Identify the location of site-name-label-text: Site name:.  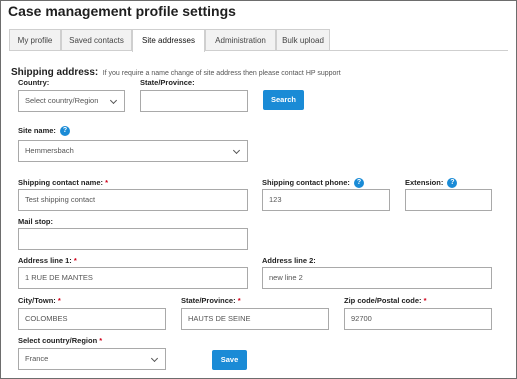
(37, 130).